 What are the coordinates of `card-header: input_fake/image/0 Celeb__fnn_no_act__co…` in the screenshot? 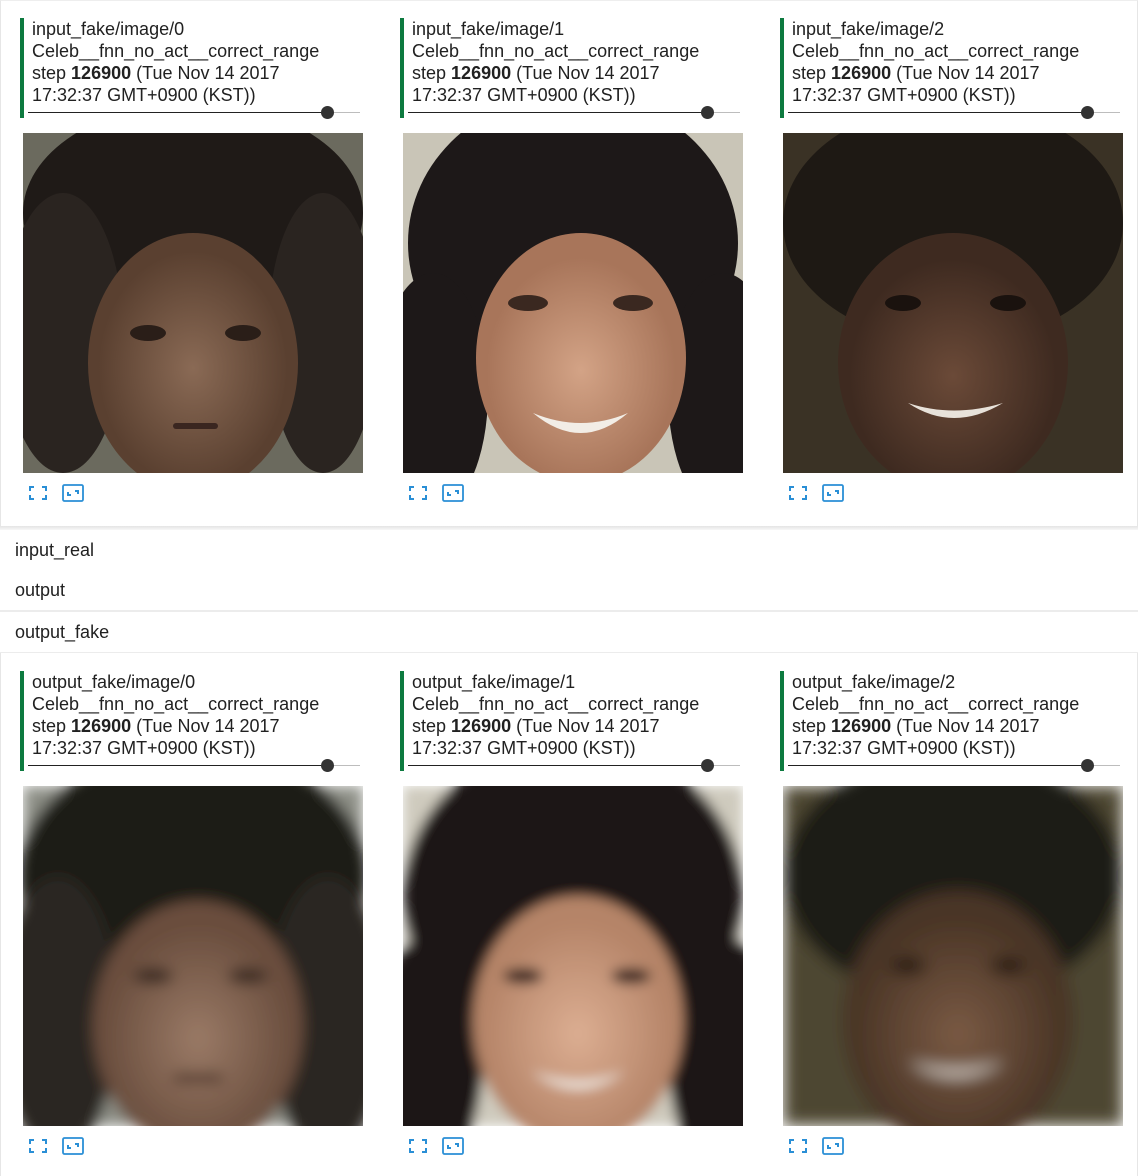 It's located at (193, 68).